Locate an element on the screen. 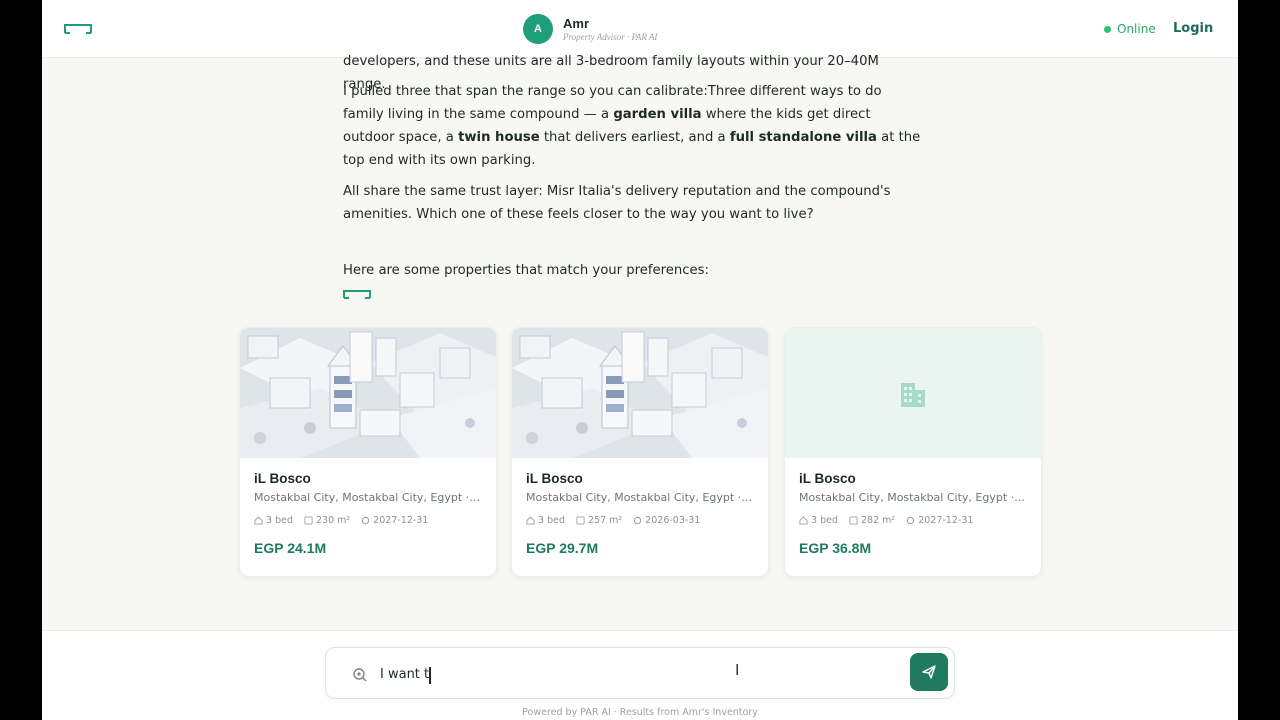 This screenshot has height=720, width=1280. property-meta: 3 bed 230 m² 2027-12-31 is located at coordinates (368, 520).